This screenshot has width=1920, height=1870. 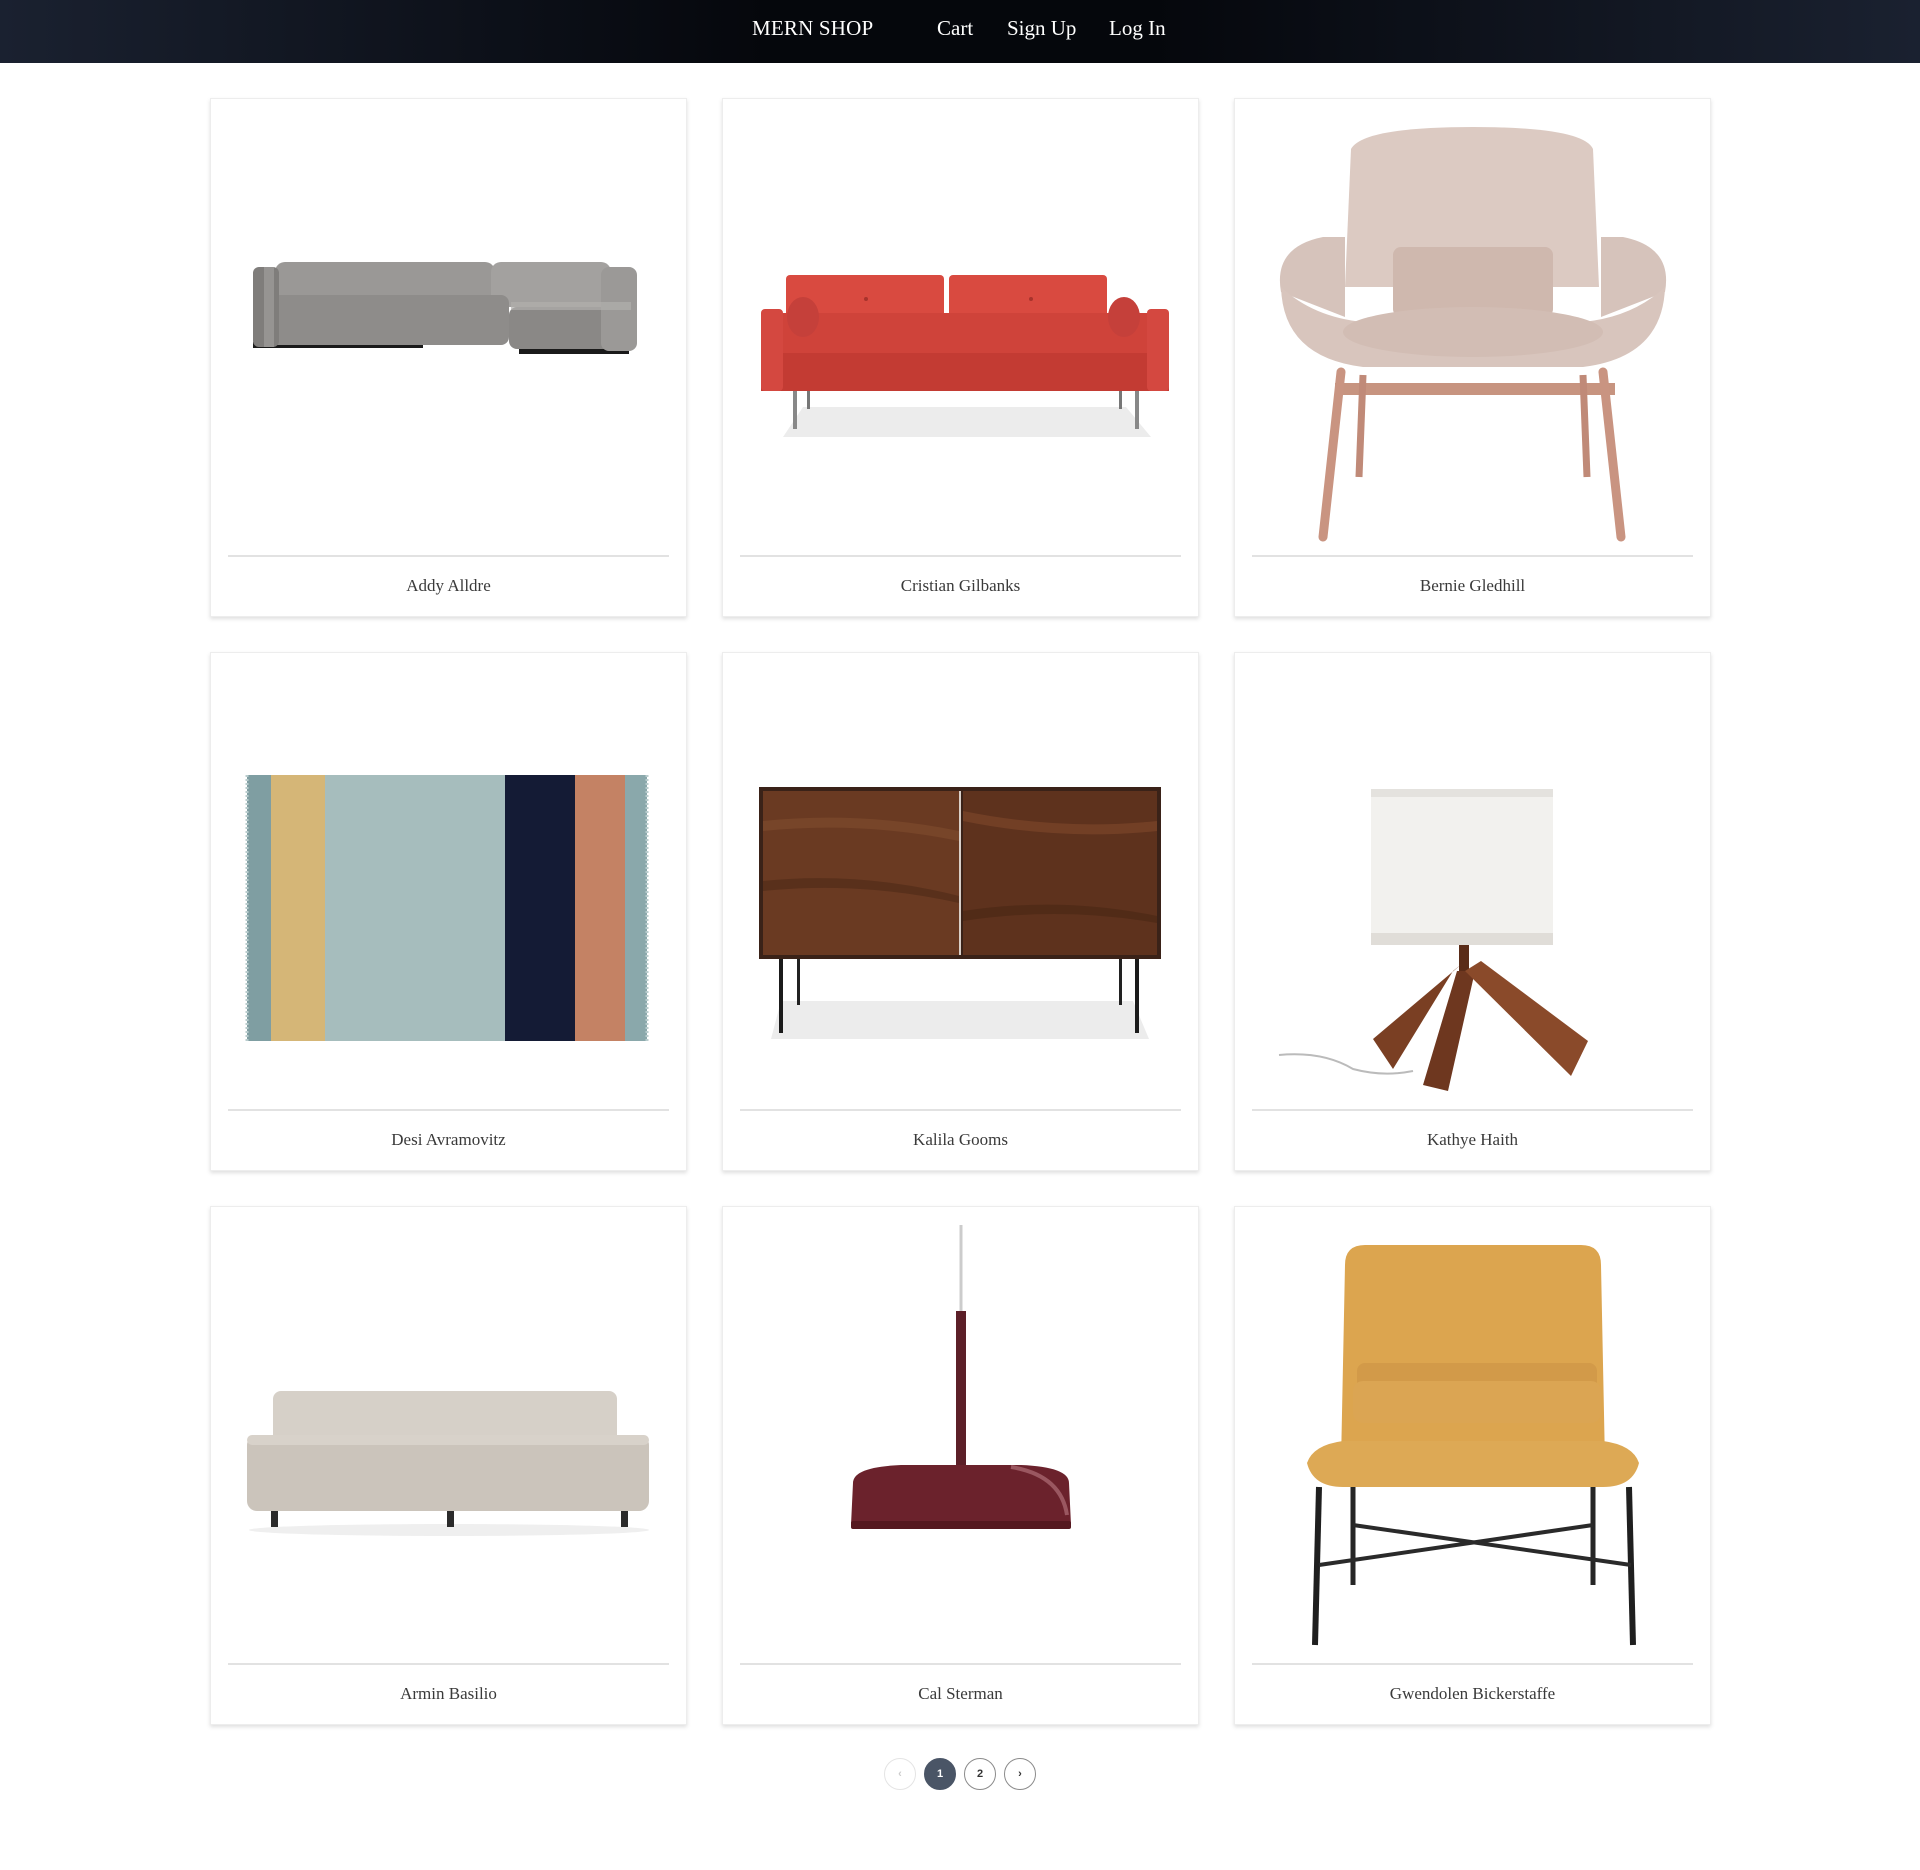 What do you see at coordinates (448, 585) in the screenshot?
I see `product-name: Addy Alldre` at bounding box center [448, 585].